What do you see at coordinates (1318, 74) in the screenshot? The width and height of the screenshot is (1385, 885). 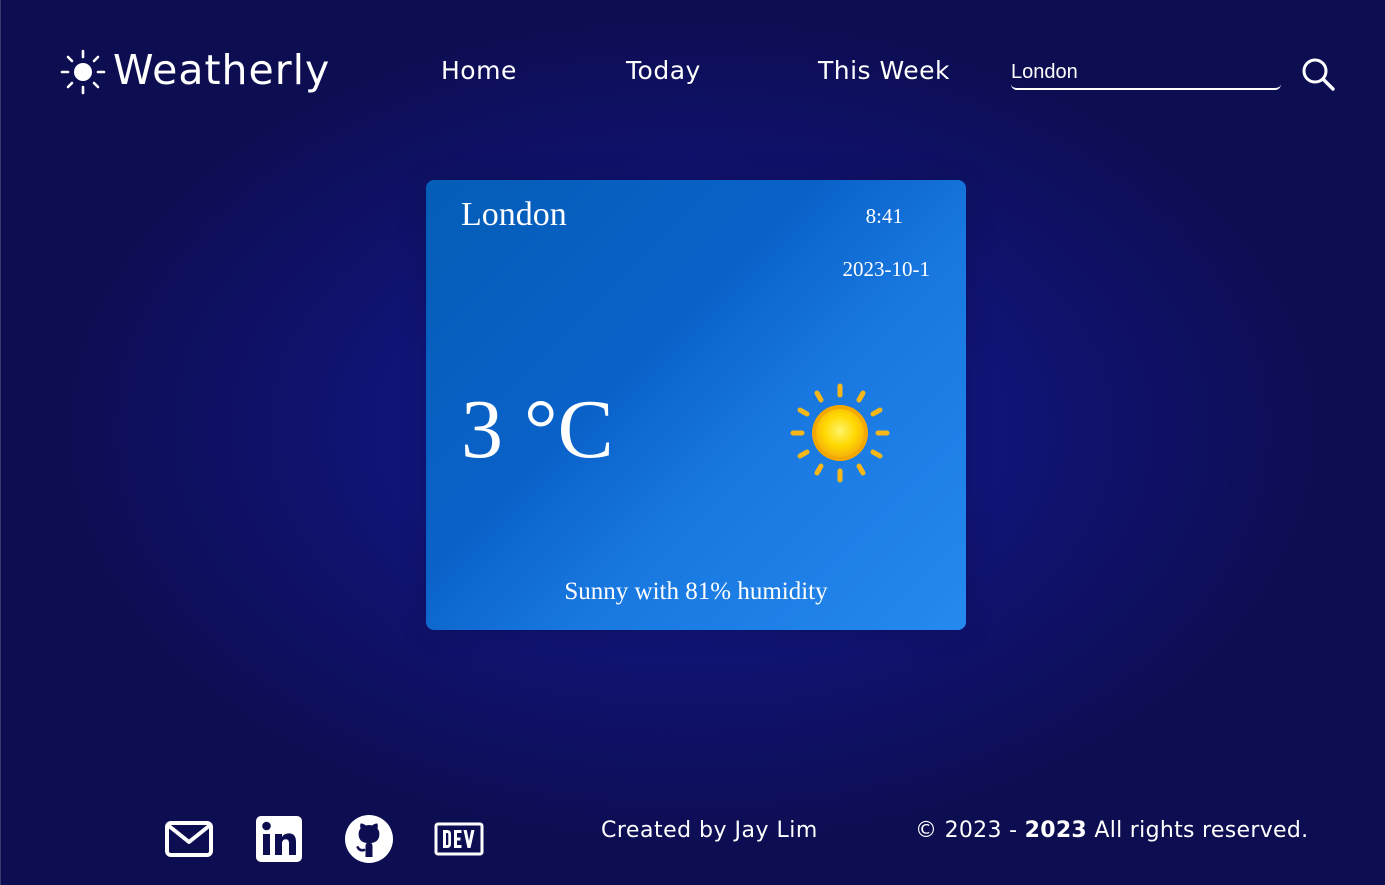 I see `search-icon` at bounding box center [1318, 74].